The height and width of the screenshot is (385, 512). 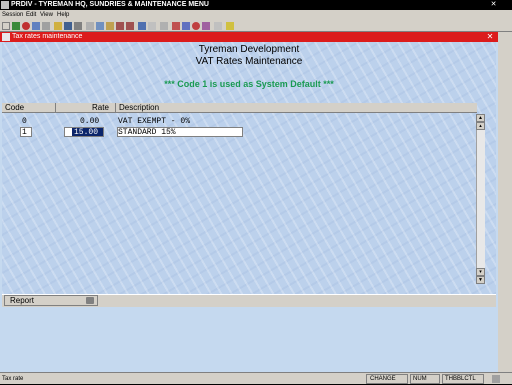 What do you see at coordinates (36, 26) in the screenshot?
I see `undo-icon` at bounding box center [36, 26].